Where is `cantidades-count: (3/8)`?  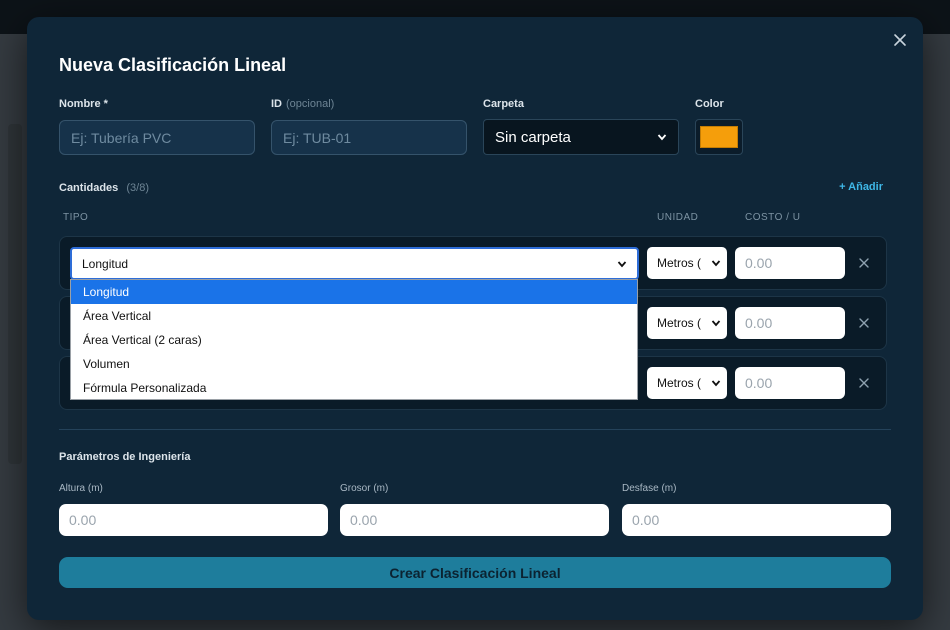 cantidades-count: (3/8) is located at coordinates (137, 188).